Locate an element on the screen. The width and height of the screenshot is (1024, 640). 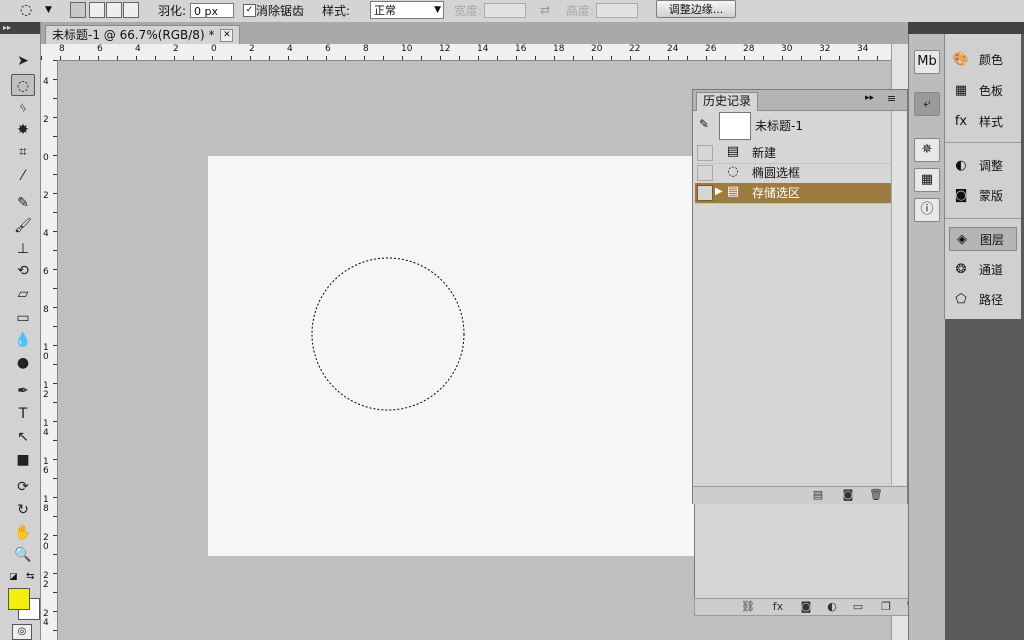
ruler-tick-label: 12 is located at coordinates (445, 49).